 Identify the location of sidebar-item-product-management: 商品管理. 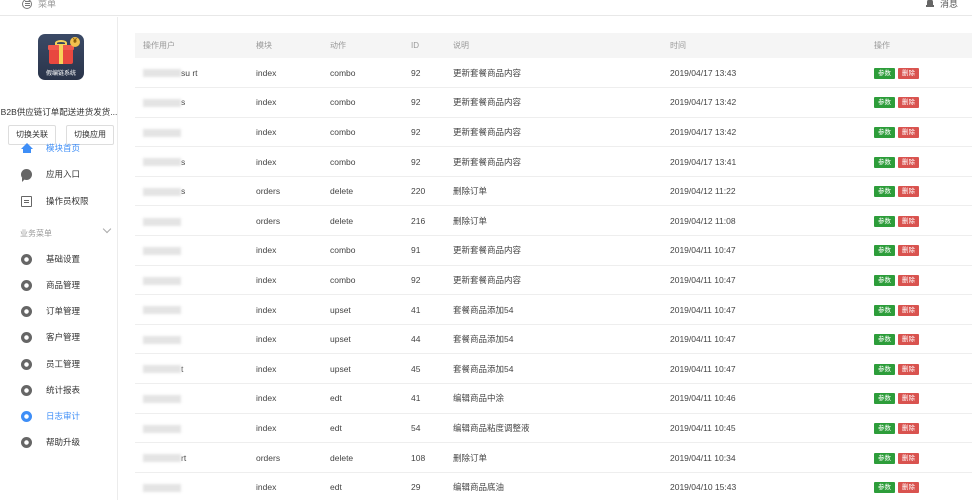
(58, 285).